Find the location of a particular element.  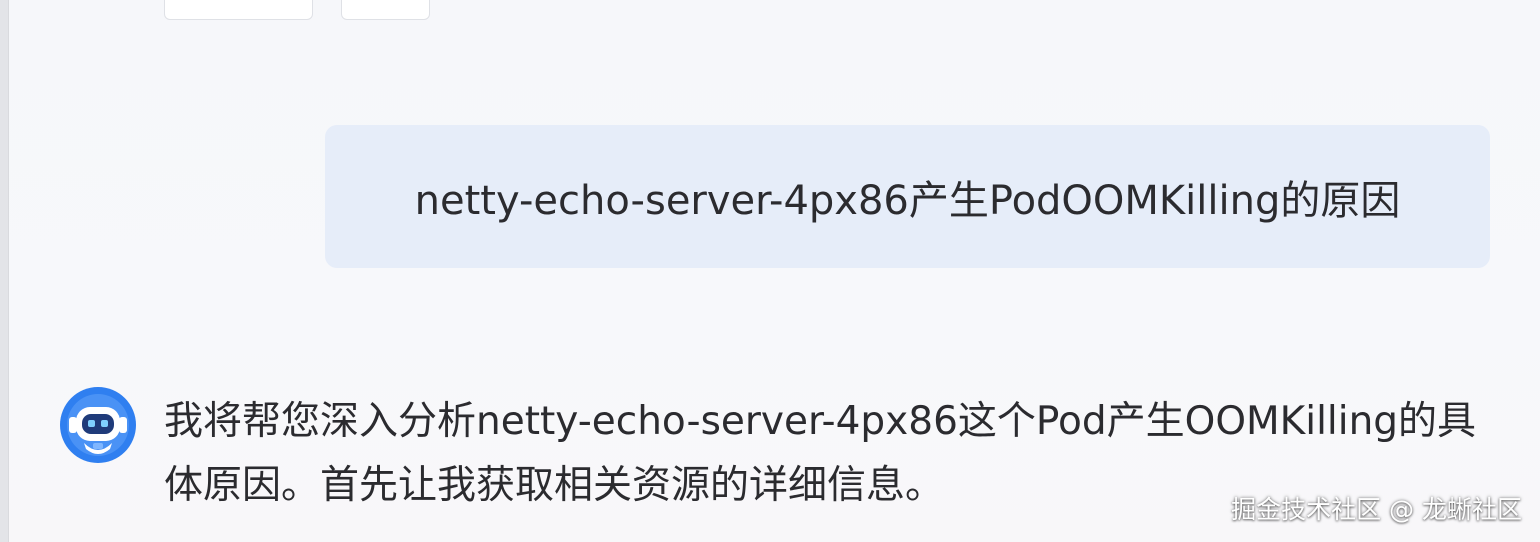

action-button is located at coordinates (238, 10).